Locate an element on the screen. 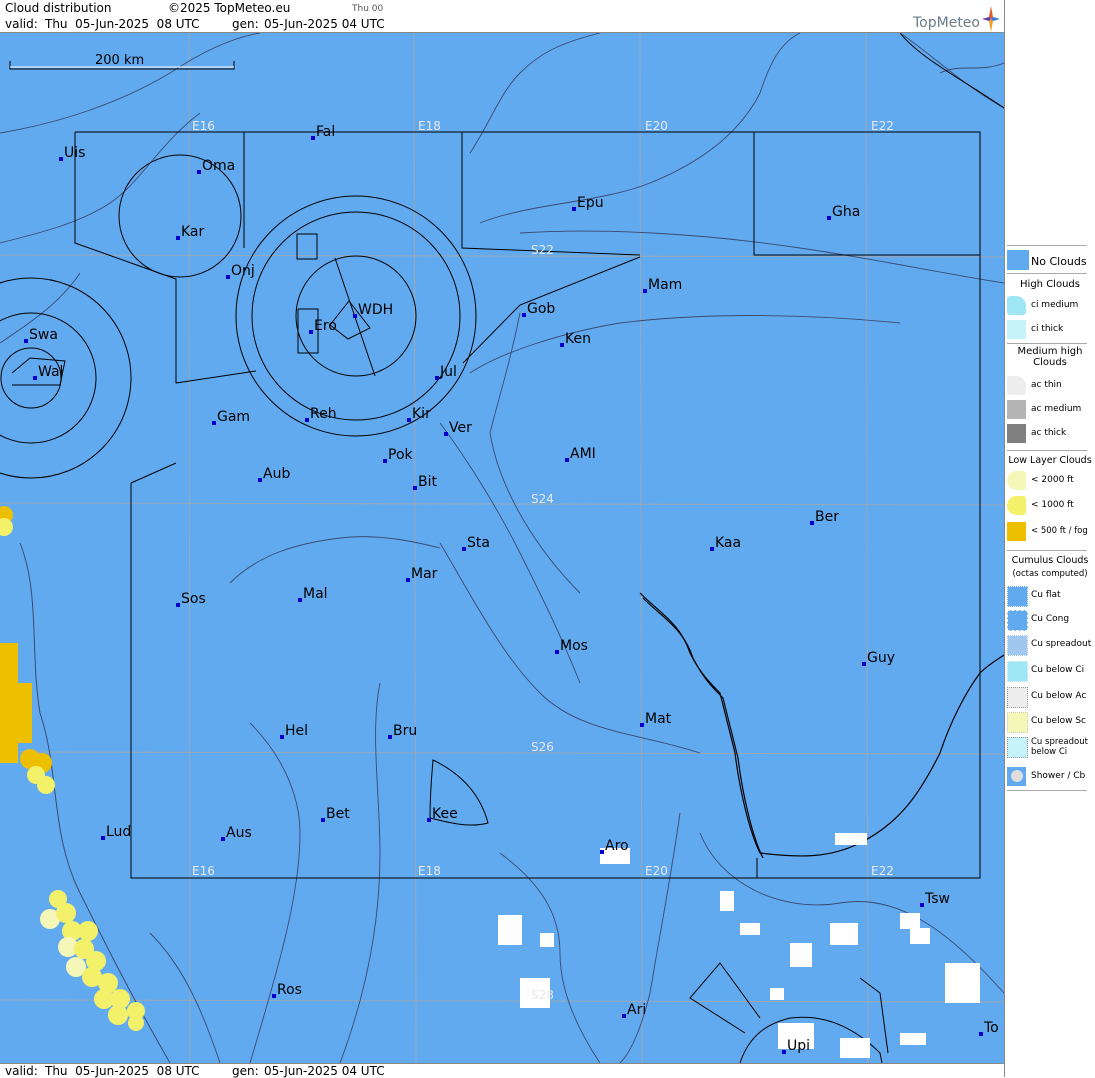 The width and height of the screenshot is (1095, 1078). station-label-reh: Reh is located at coordinates (323, 414).